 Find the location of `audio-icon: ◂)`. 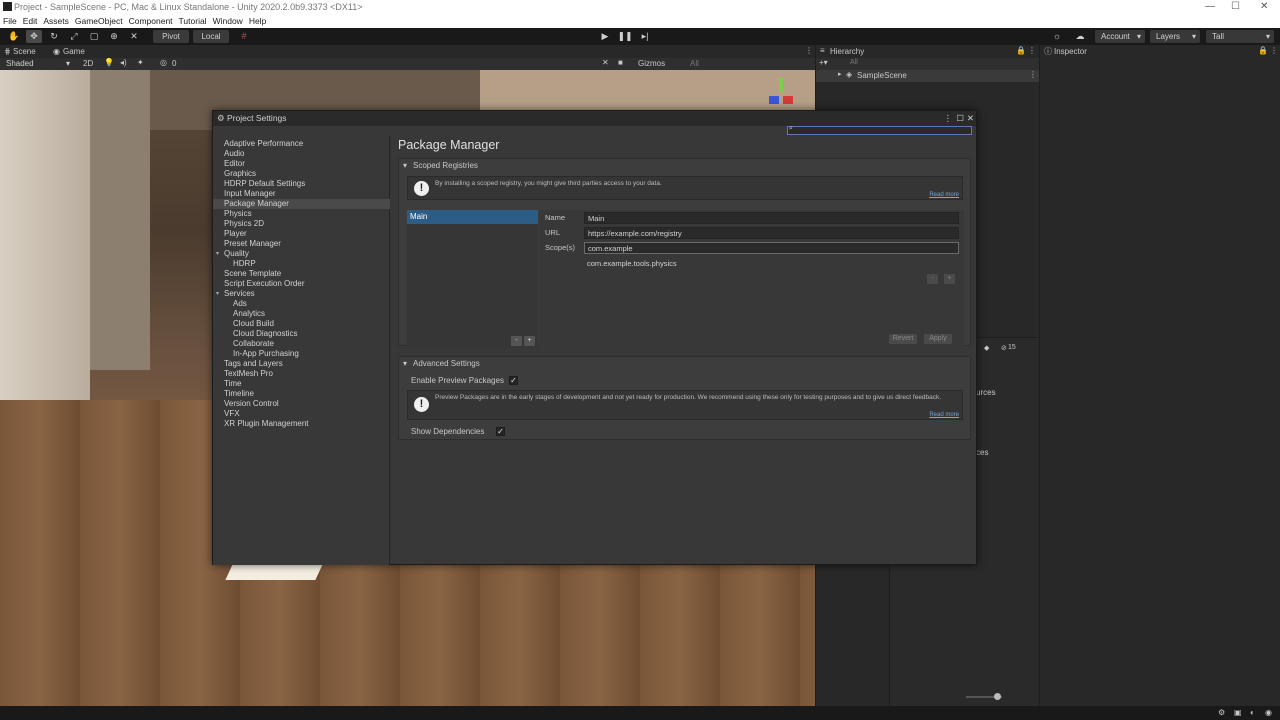

audio-icon: ◂) is located at coordinates (123, 62).